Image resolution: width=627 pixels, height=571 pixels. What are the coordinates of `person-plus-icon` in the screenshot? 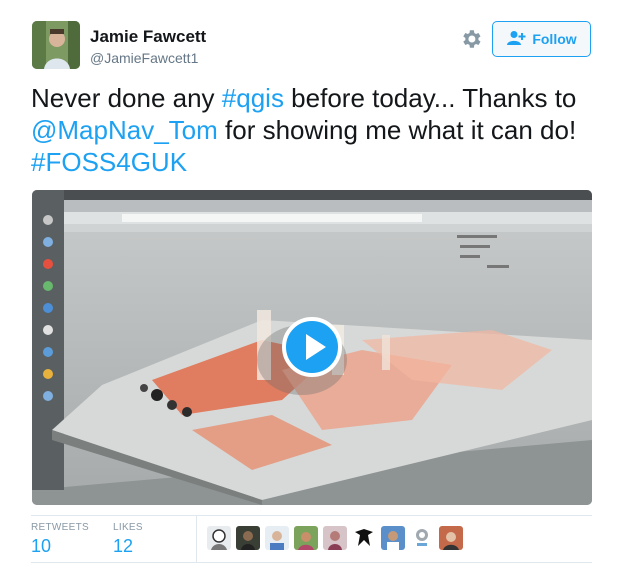 It's located at (516, 39).